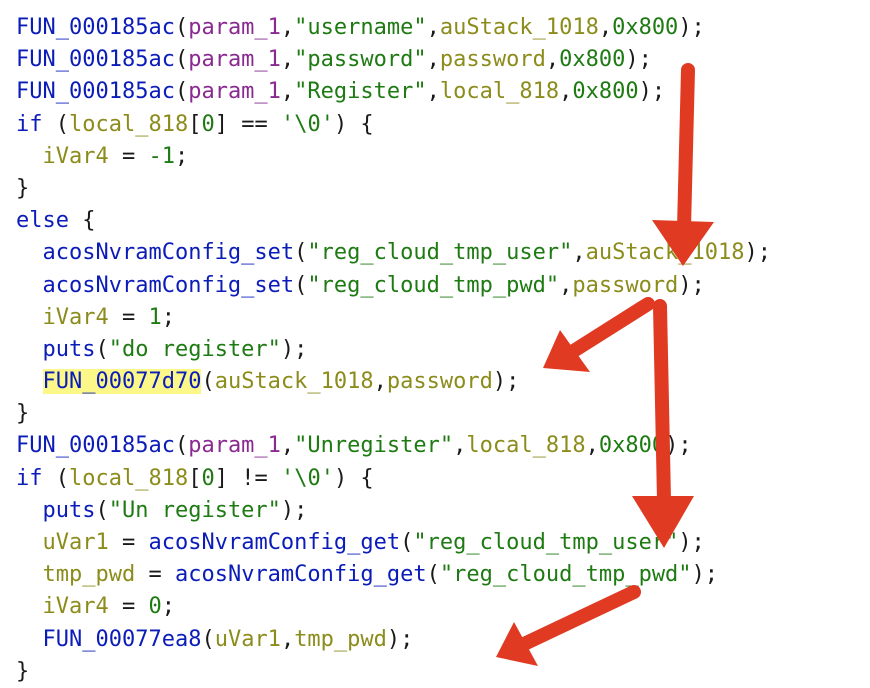 This screenshot has width=870, height=688. Describe the element at coordinates (393, 221) in the screenshot. I see `code-line: else {` at that location.